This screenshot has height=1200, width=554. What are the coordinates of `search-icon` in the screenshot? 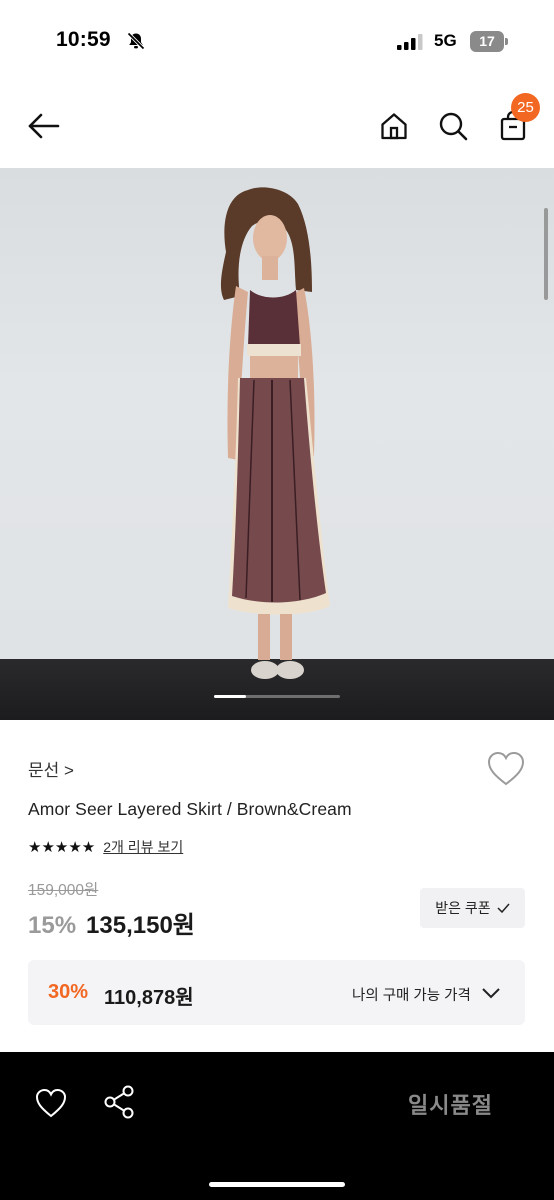 It's located at (453, 126).